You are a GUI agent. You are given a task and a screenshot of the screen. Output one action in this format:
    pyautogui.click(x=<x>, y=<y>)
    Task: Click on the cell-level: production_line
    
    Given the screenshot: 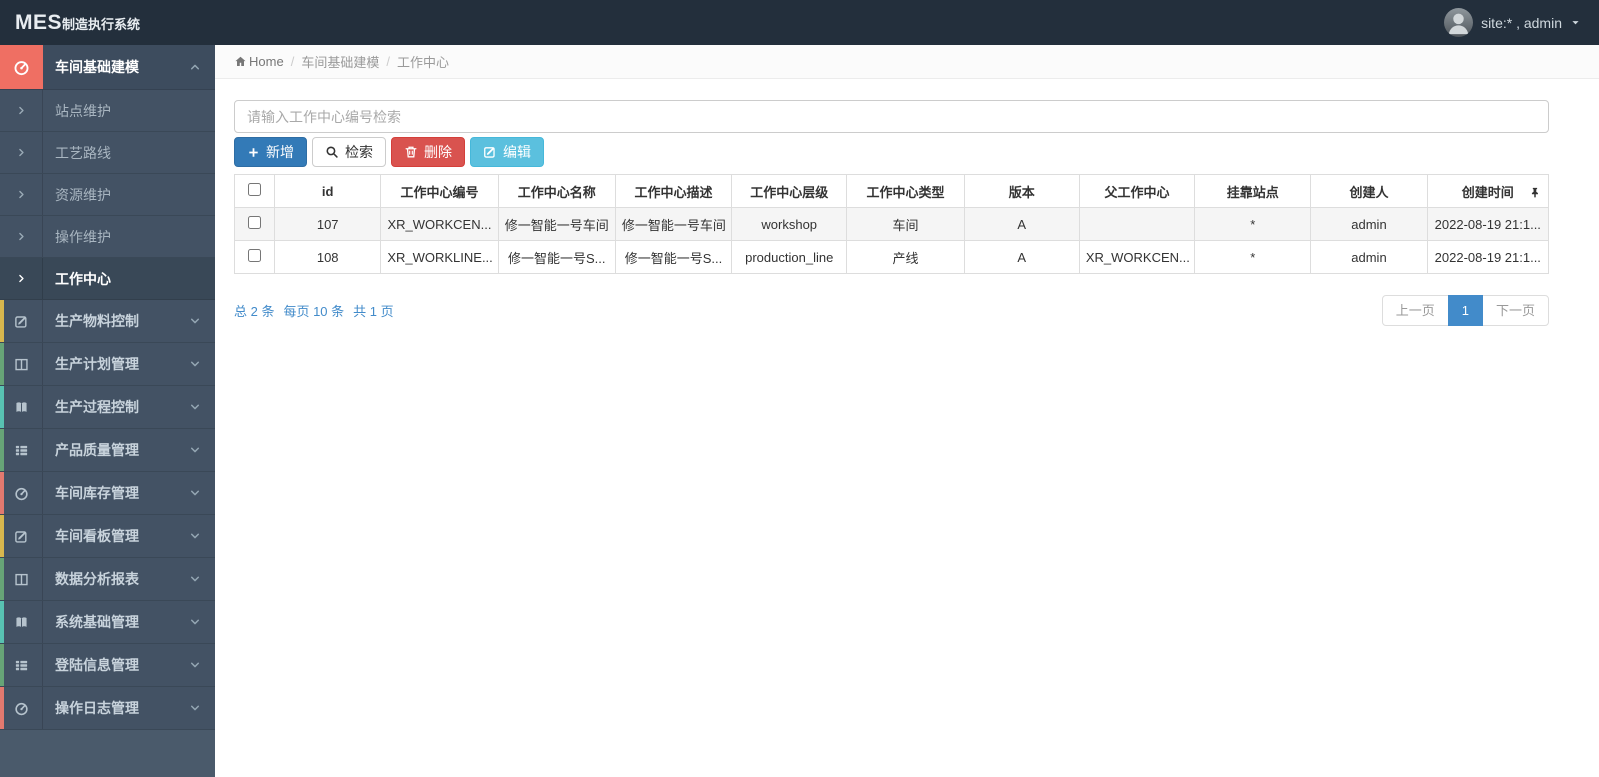 What is the action you would take?
    pyautogui.click(x=789, y=257)
    